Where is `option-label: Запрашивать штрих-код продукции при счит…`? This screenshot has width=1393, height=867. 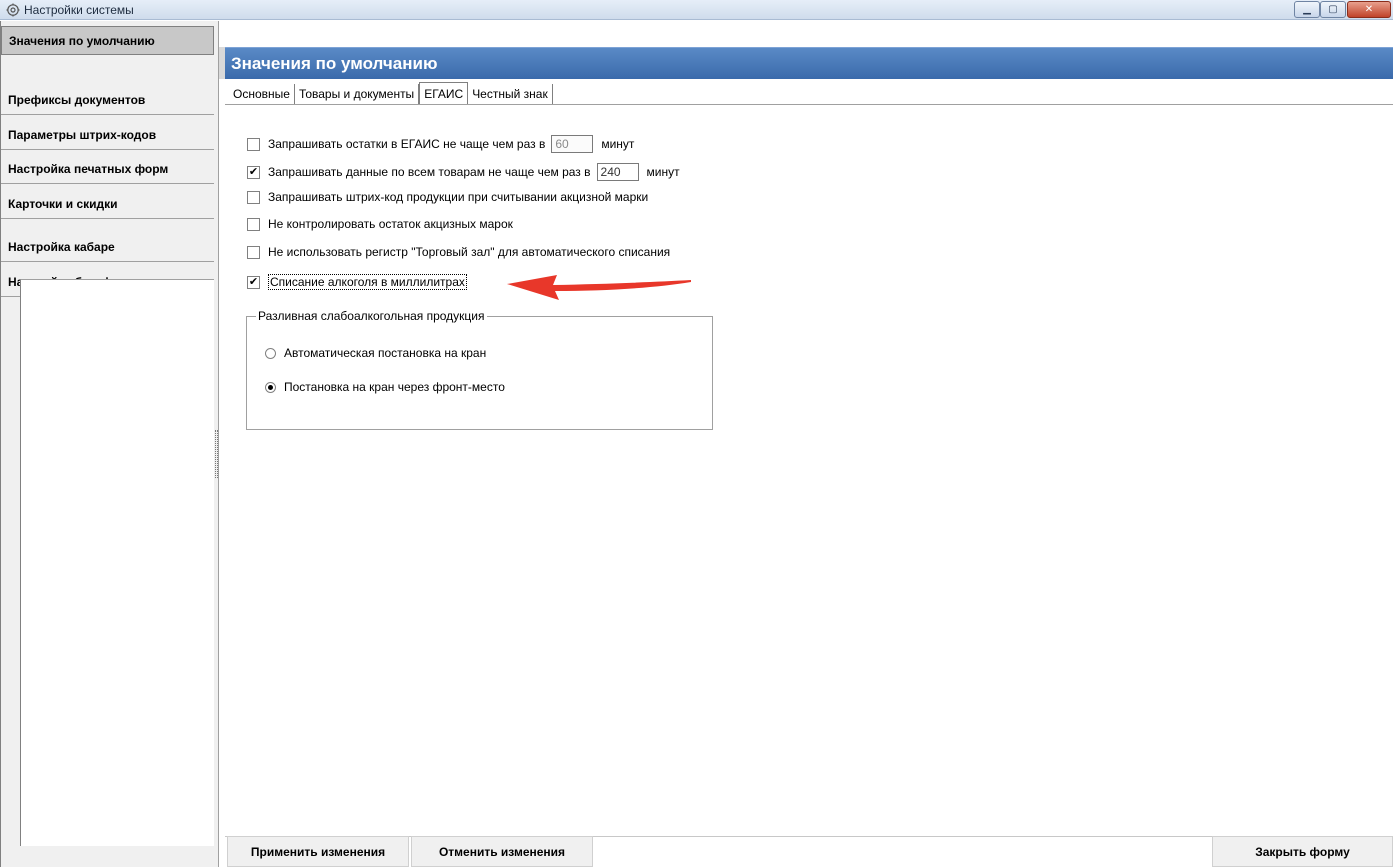 option-label: Запрашивать штрих-код продукции при счит… is located at coordinates (458, 197).